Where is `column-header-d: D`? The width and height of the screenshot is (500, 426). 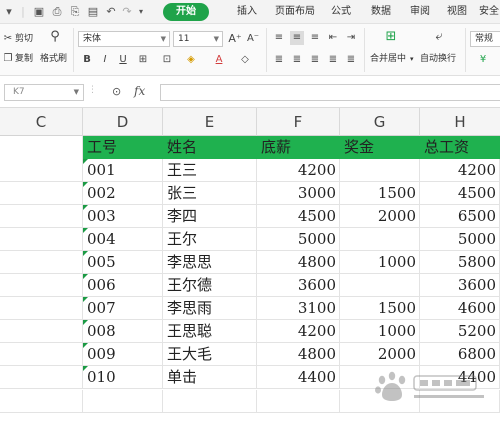 column-header-d: D is located at coordinates (123, 122).